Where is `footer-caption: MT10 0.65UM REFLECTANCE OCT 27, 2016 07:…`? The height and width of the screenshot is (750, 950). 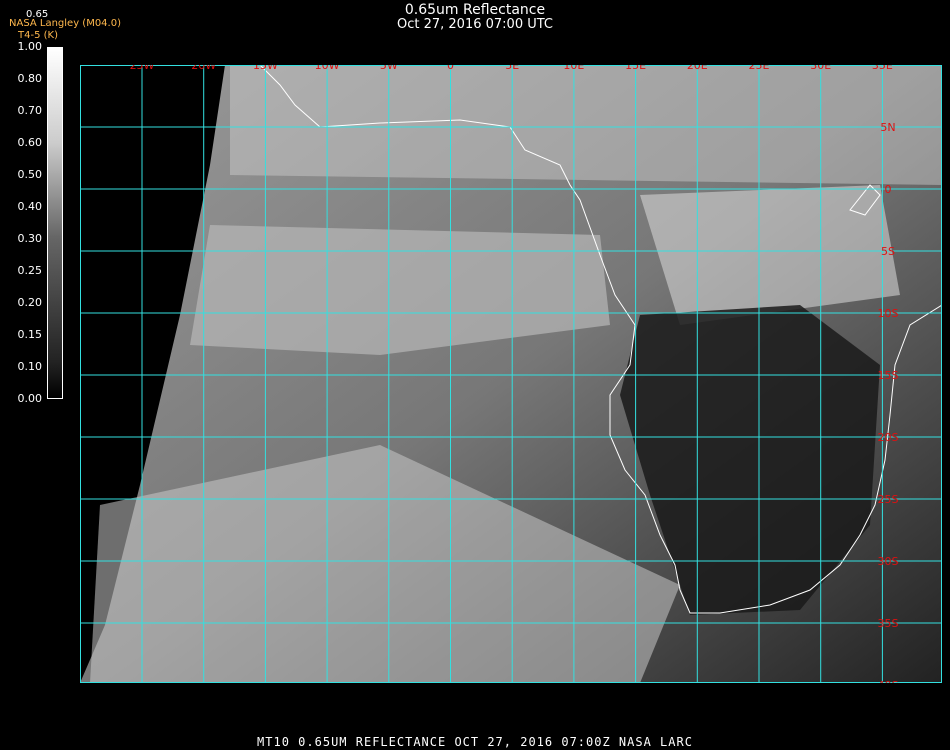
footer-caption: MT10 0.65UM REFLECTANCE OCT 27, 2016 07:… is located at coordinates (475, 742).